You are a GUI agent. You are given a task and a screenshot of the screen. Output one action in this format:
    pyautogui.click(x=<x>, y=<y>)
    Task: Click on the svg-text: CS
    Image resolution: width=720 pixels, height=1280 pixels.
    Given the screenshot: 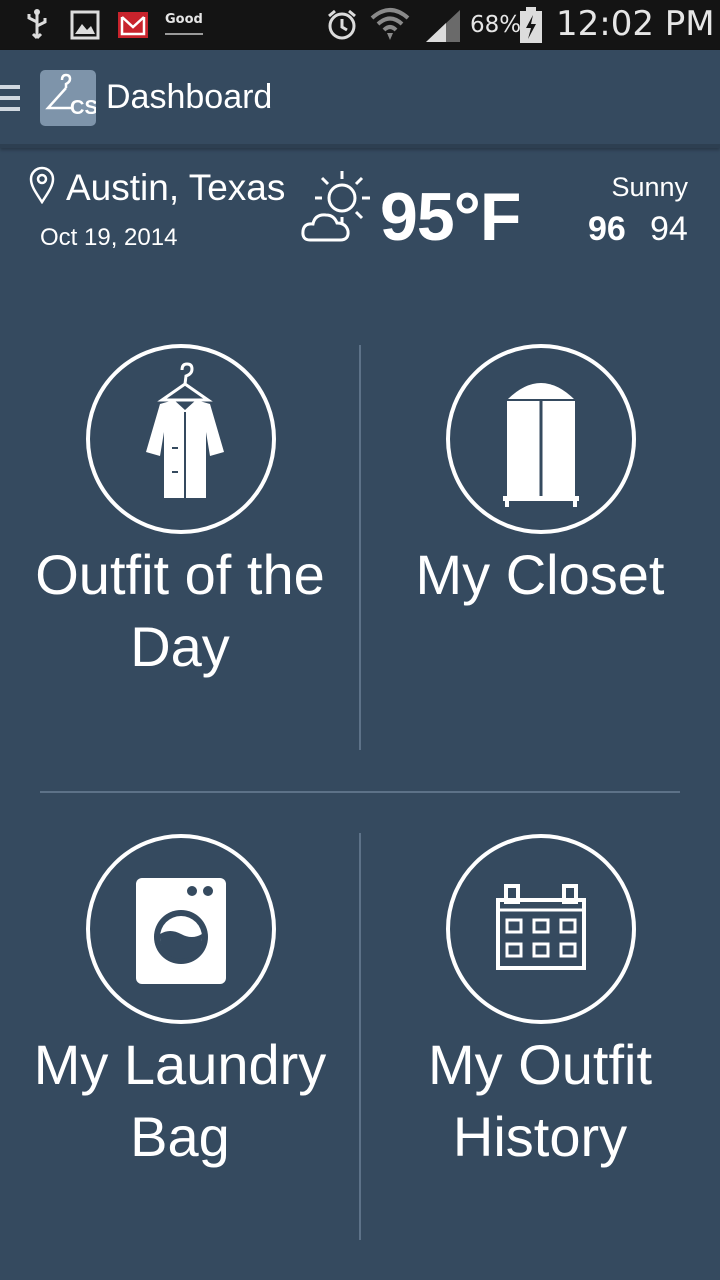 What is the action you would take?
    pyautogui.click(x=83, y=108)
    